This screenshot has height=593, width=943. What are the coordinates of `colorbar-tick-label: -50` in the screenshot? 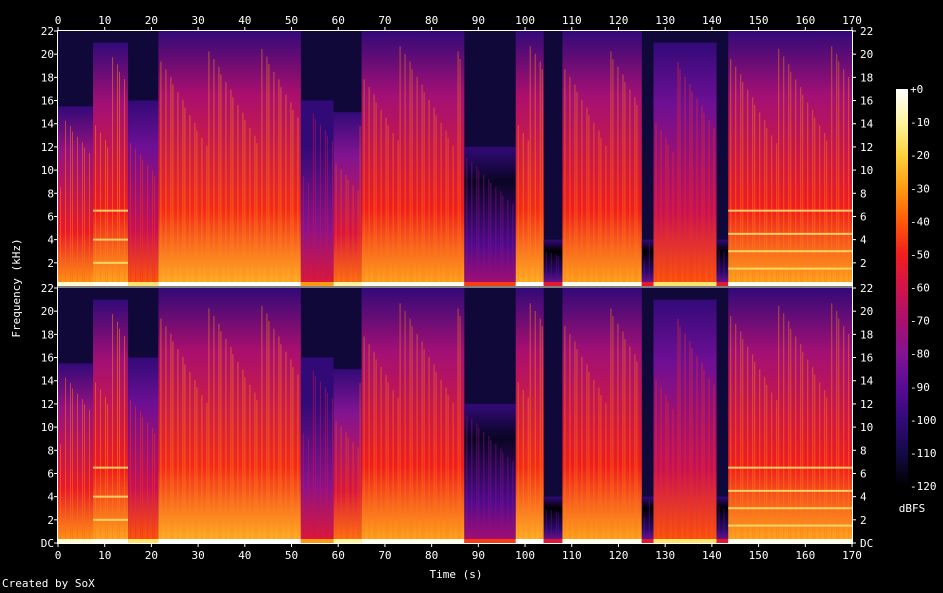 It's located at (920, 254).